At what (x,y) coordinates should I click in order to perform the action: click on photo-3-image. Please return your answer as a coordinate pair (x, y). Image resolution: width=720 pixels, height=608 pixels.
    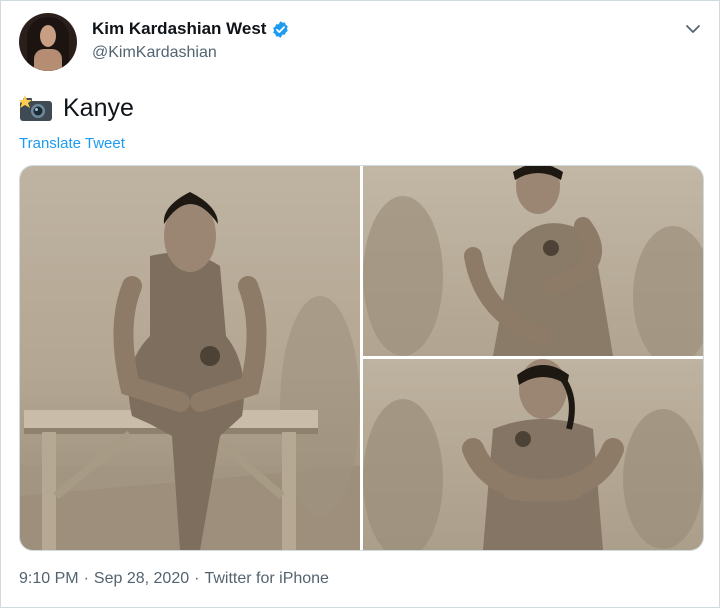
    Looking at the image, I should click on (533, 454).